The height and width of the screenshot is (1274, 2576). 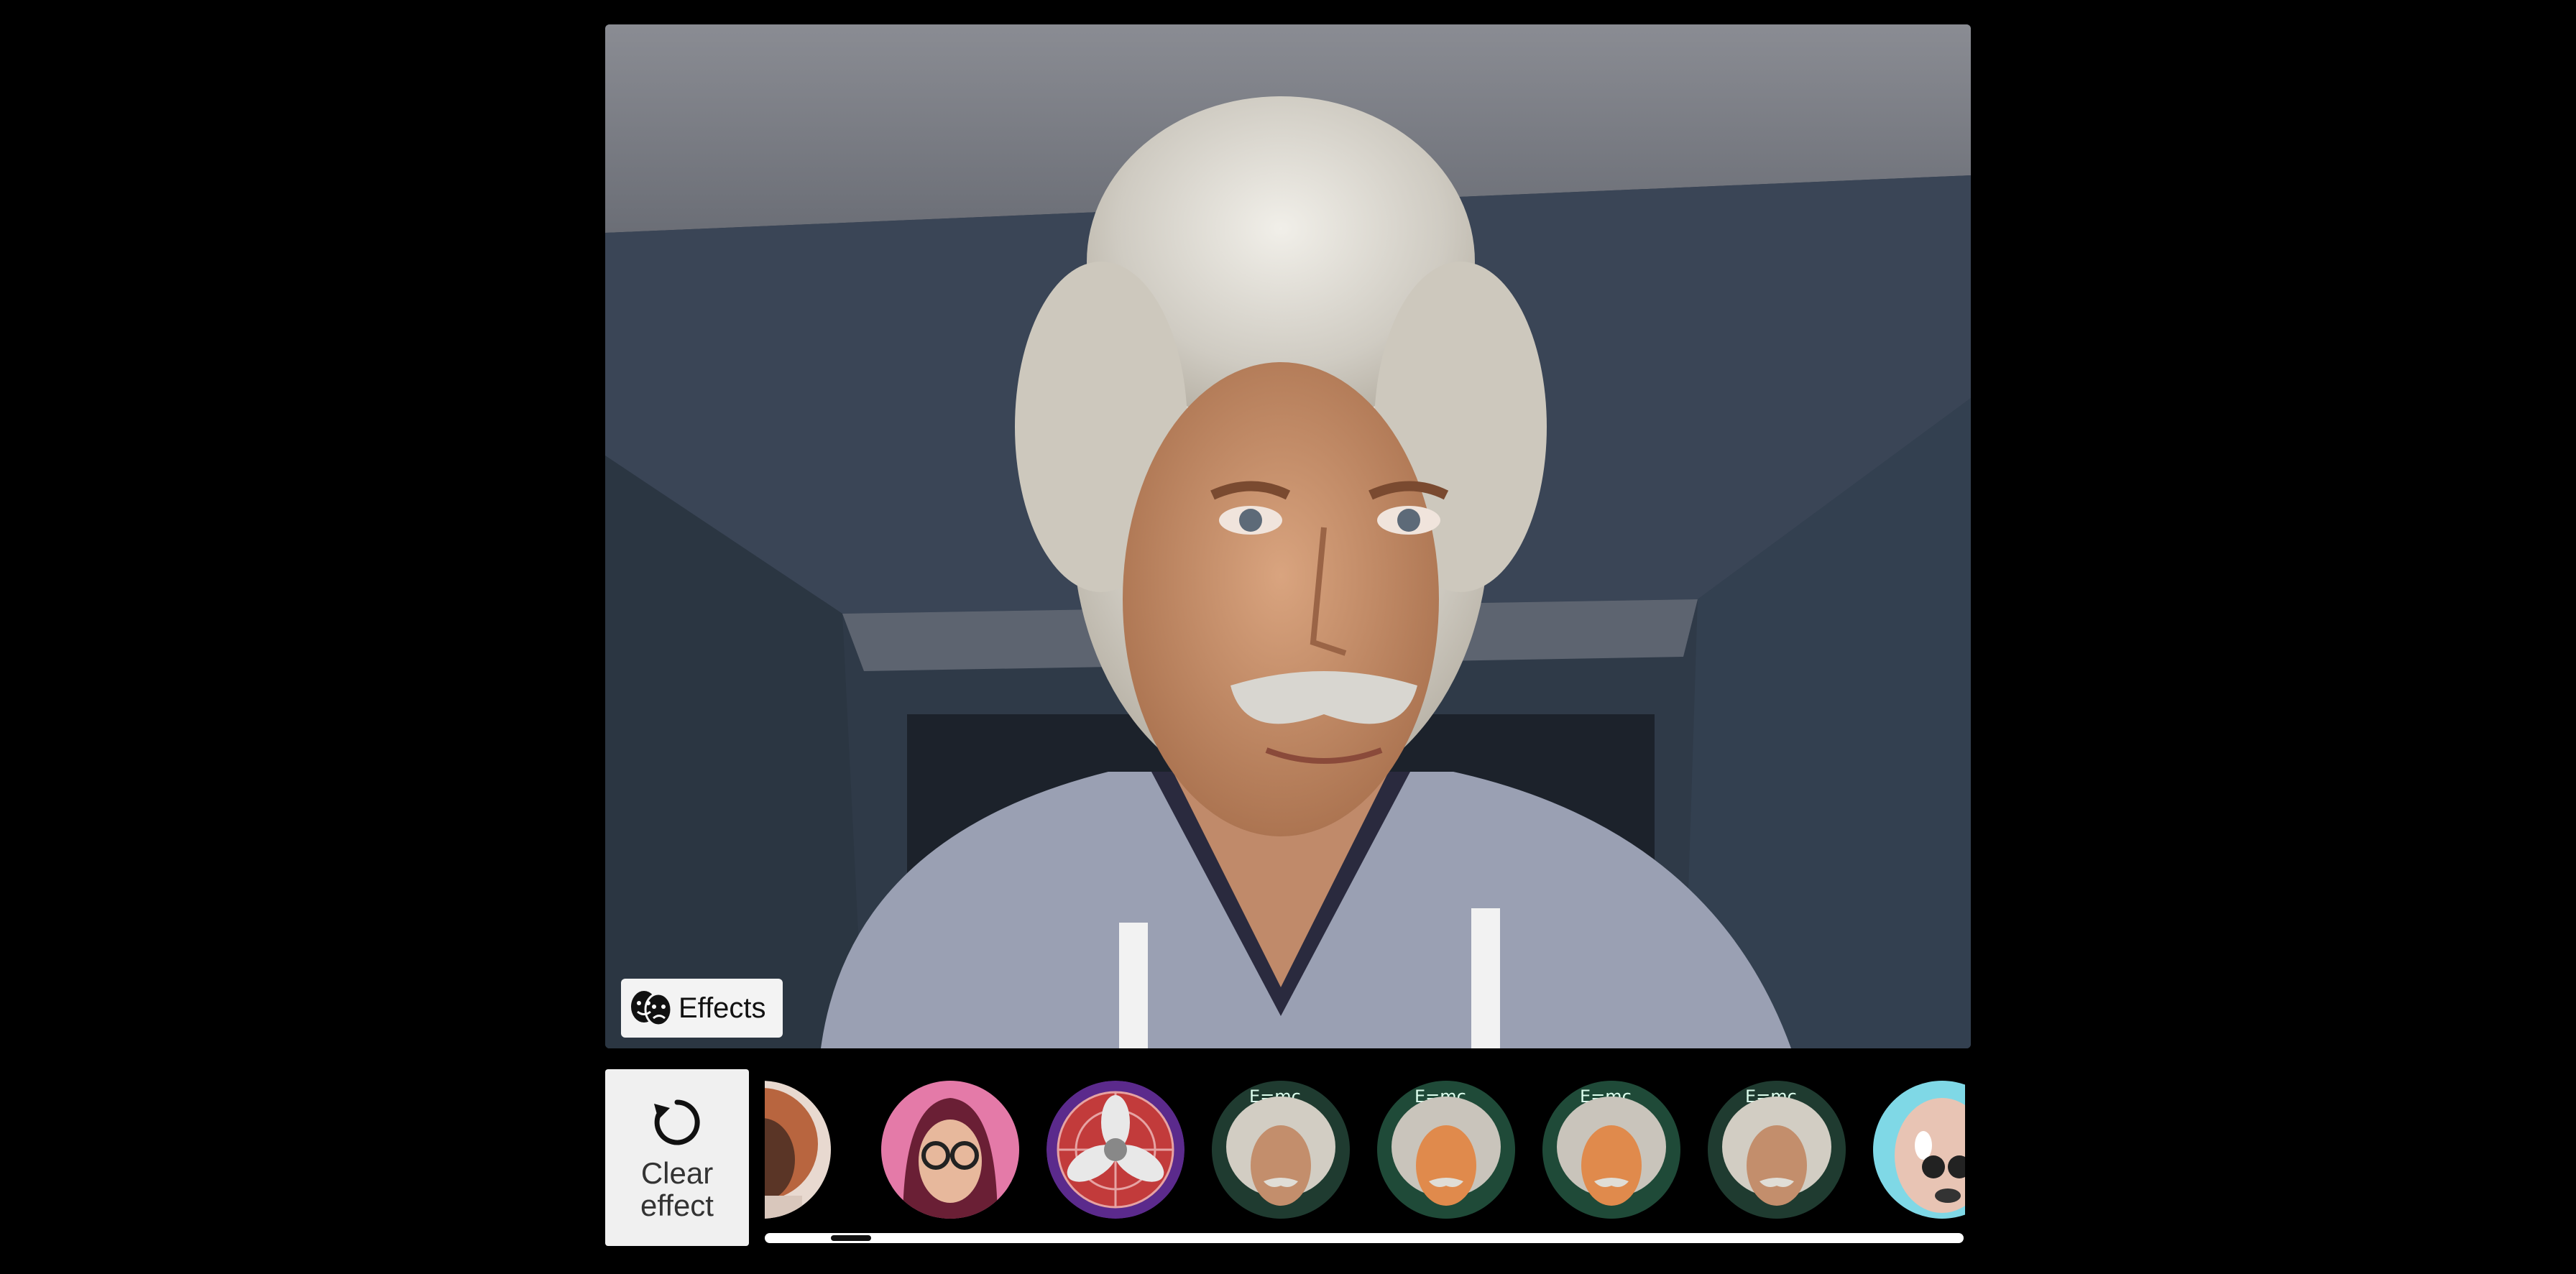 I want to click on scrollbar-thumb, so click(x=851, y=1238).